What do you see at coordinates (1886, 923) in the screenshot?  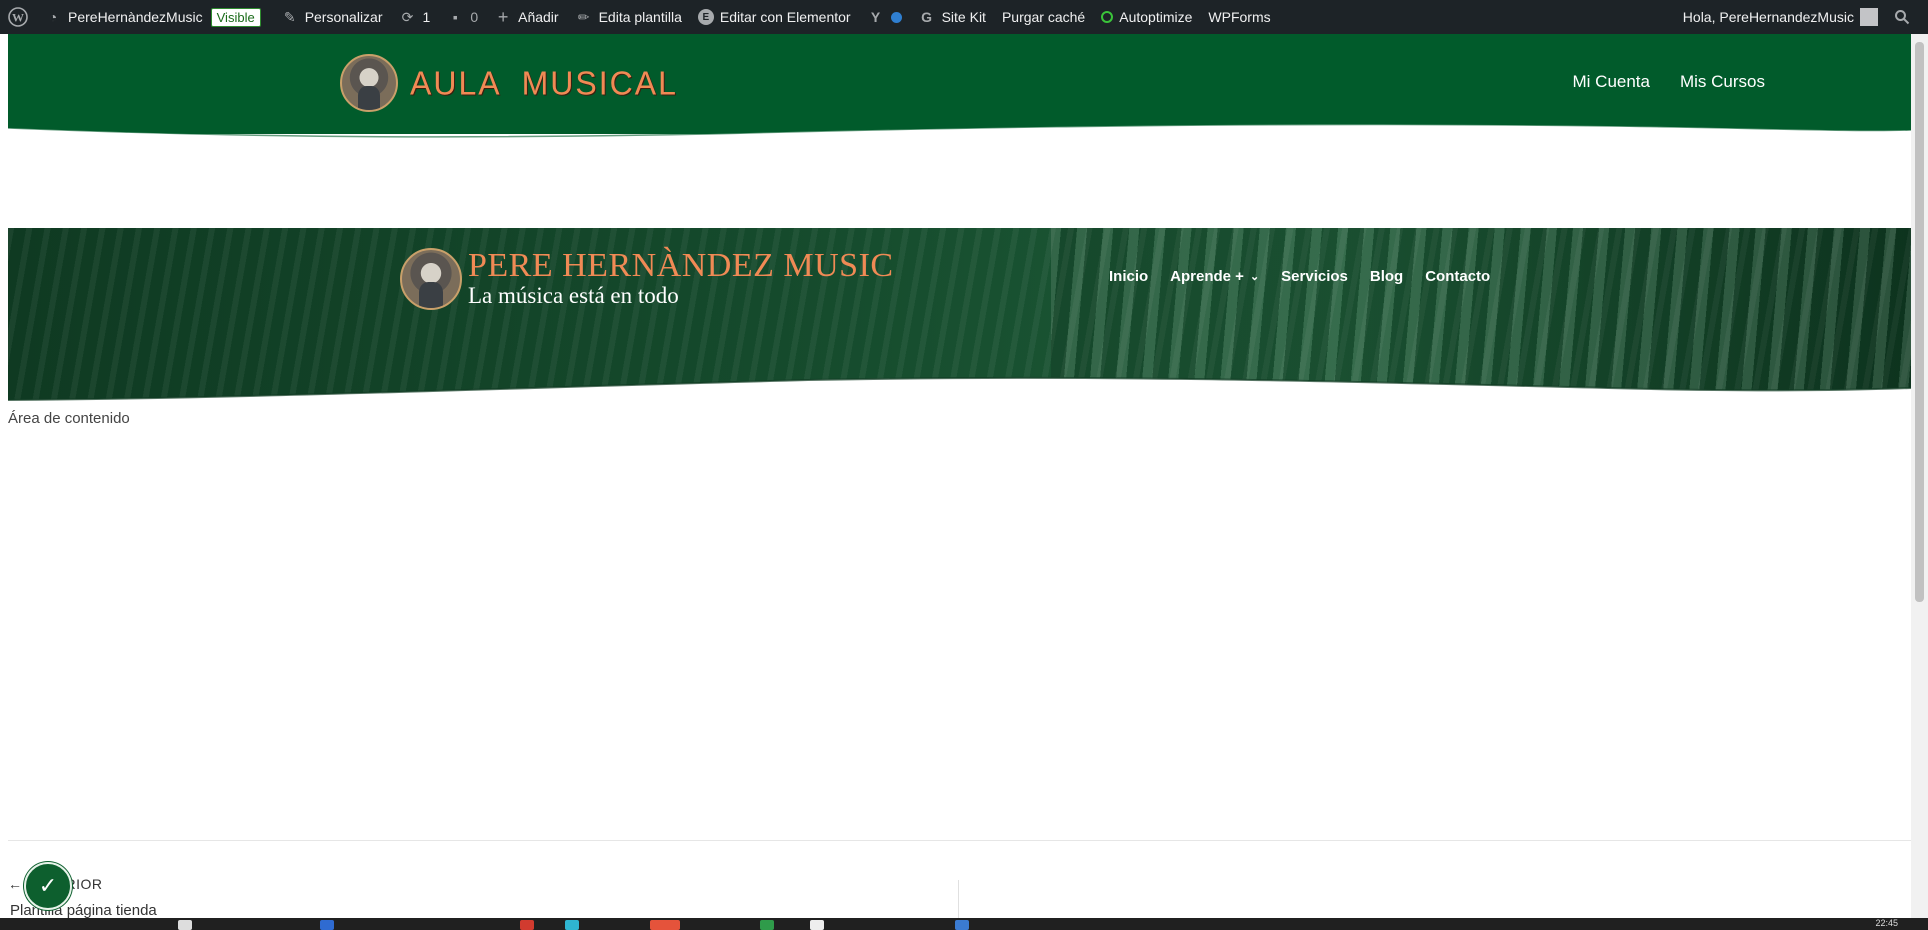 I see `taskbar-clock: 22:45` at bounding box center [1886, 923].